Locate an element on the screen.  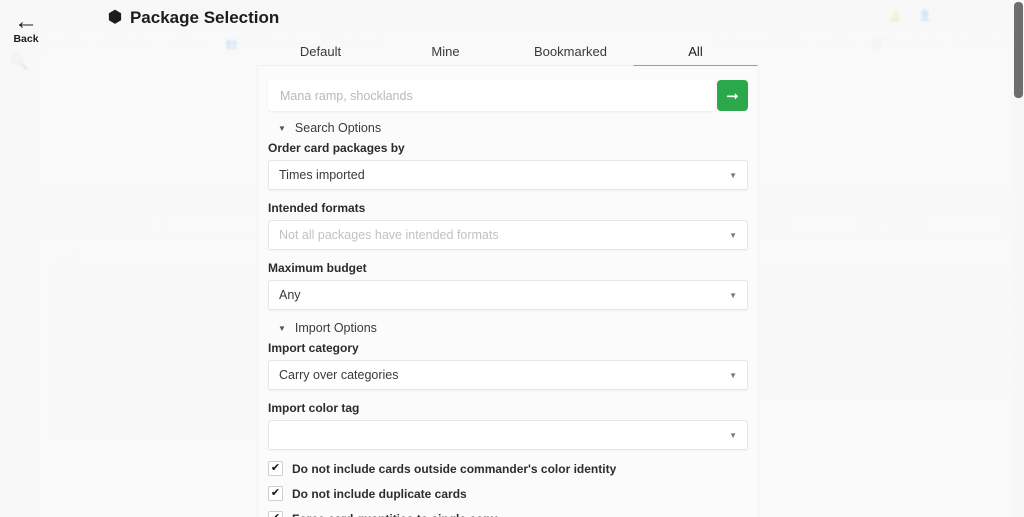
tab-bar: Default Mine Bookmarked All is located at coordinates (508, 53).